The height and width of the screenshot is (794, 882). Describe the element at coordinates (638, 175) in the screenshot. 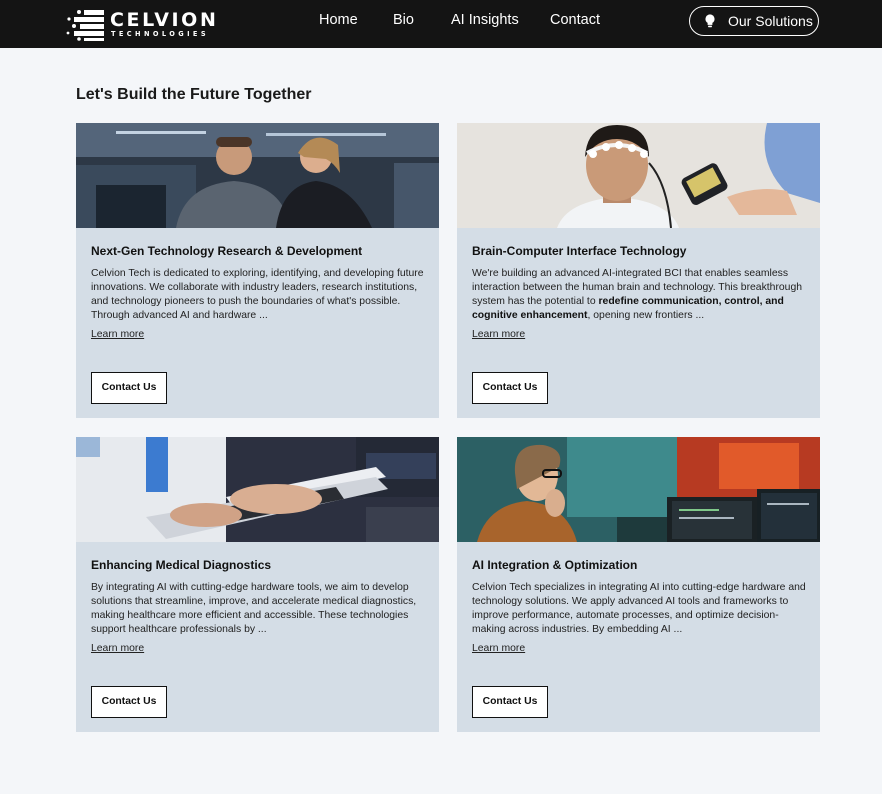

I see `bci-headset-photo` at that location.